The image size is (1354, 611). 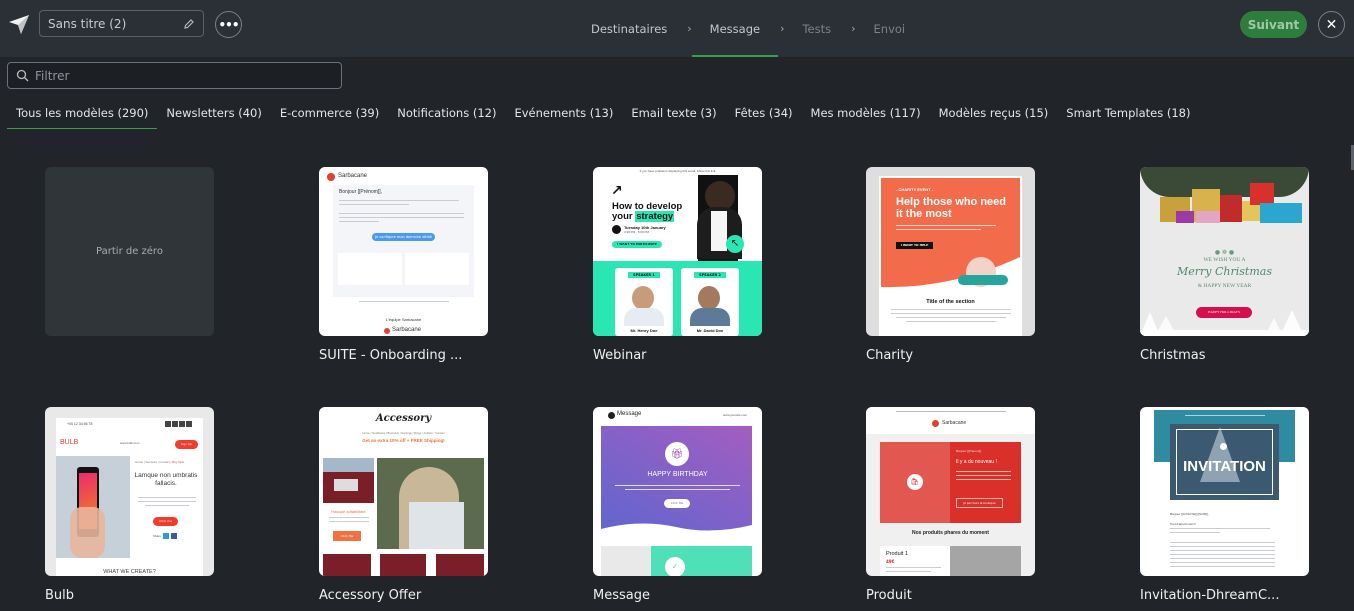 What do you see at coordinates (677, 454) in the screenshot?
I see `gift-icon: 🎁︎` at bounding box center [677, 454].